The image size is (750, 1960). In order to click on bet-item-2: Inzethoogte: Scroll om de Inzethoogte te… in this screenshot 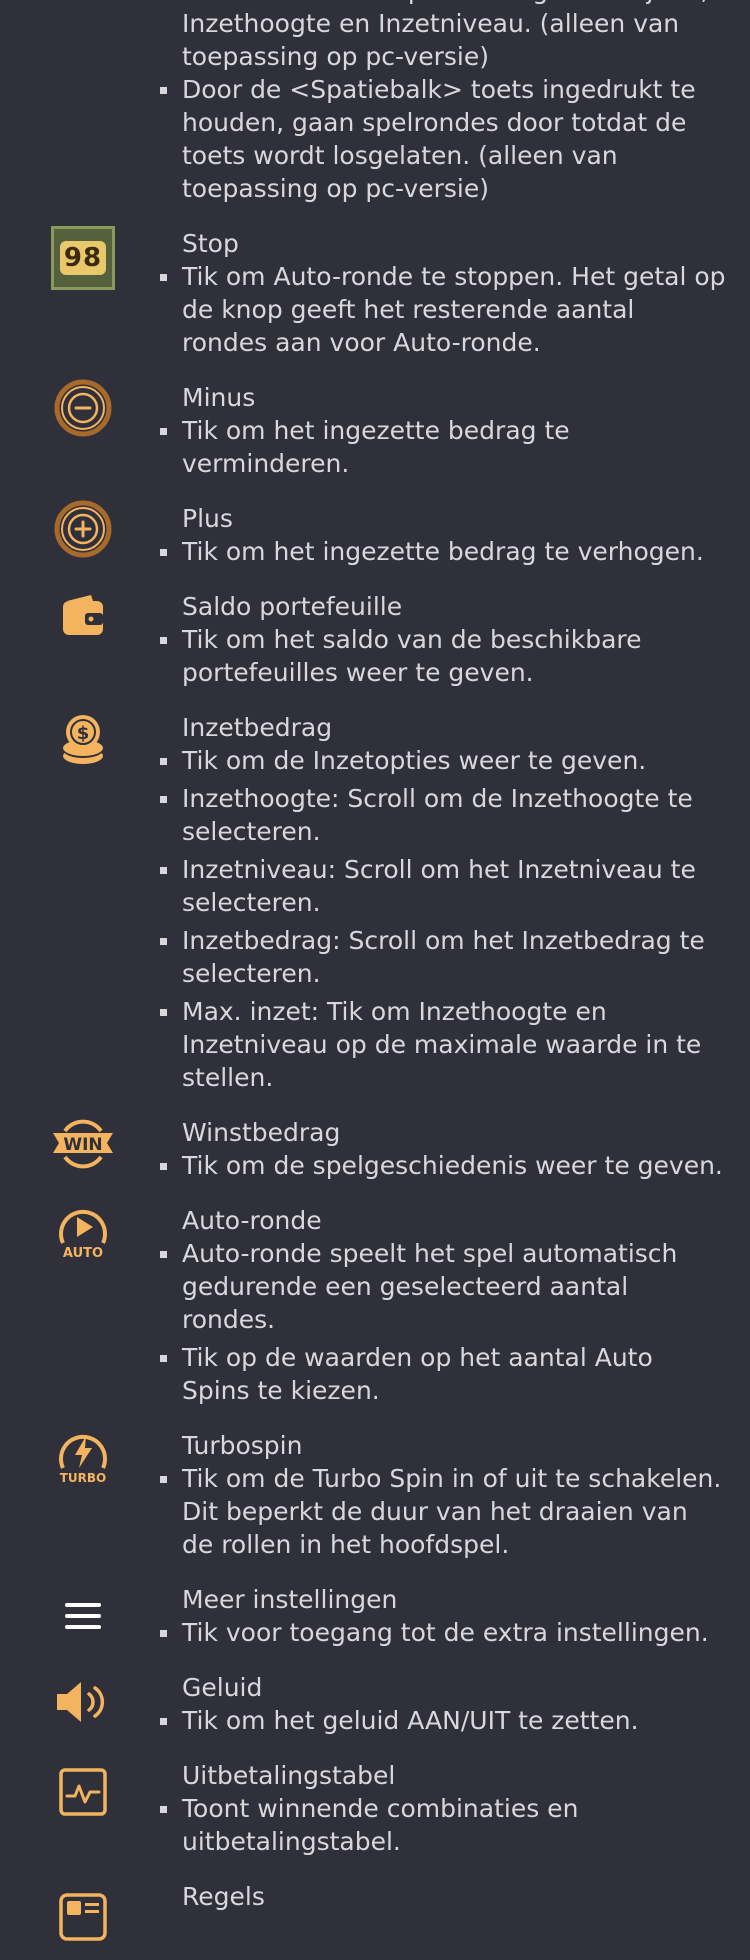, I will do `click(443, 815)`.